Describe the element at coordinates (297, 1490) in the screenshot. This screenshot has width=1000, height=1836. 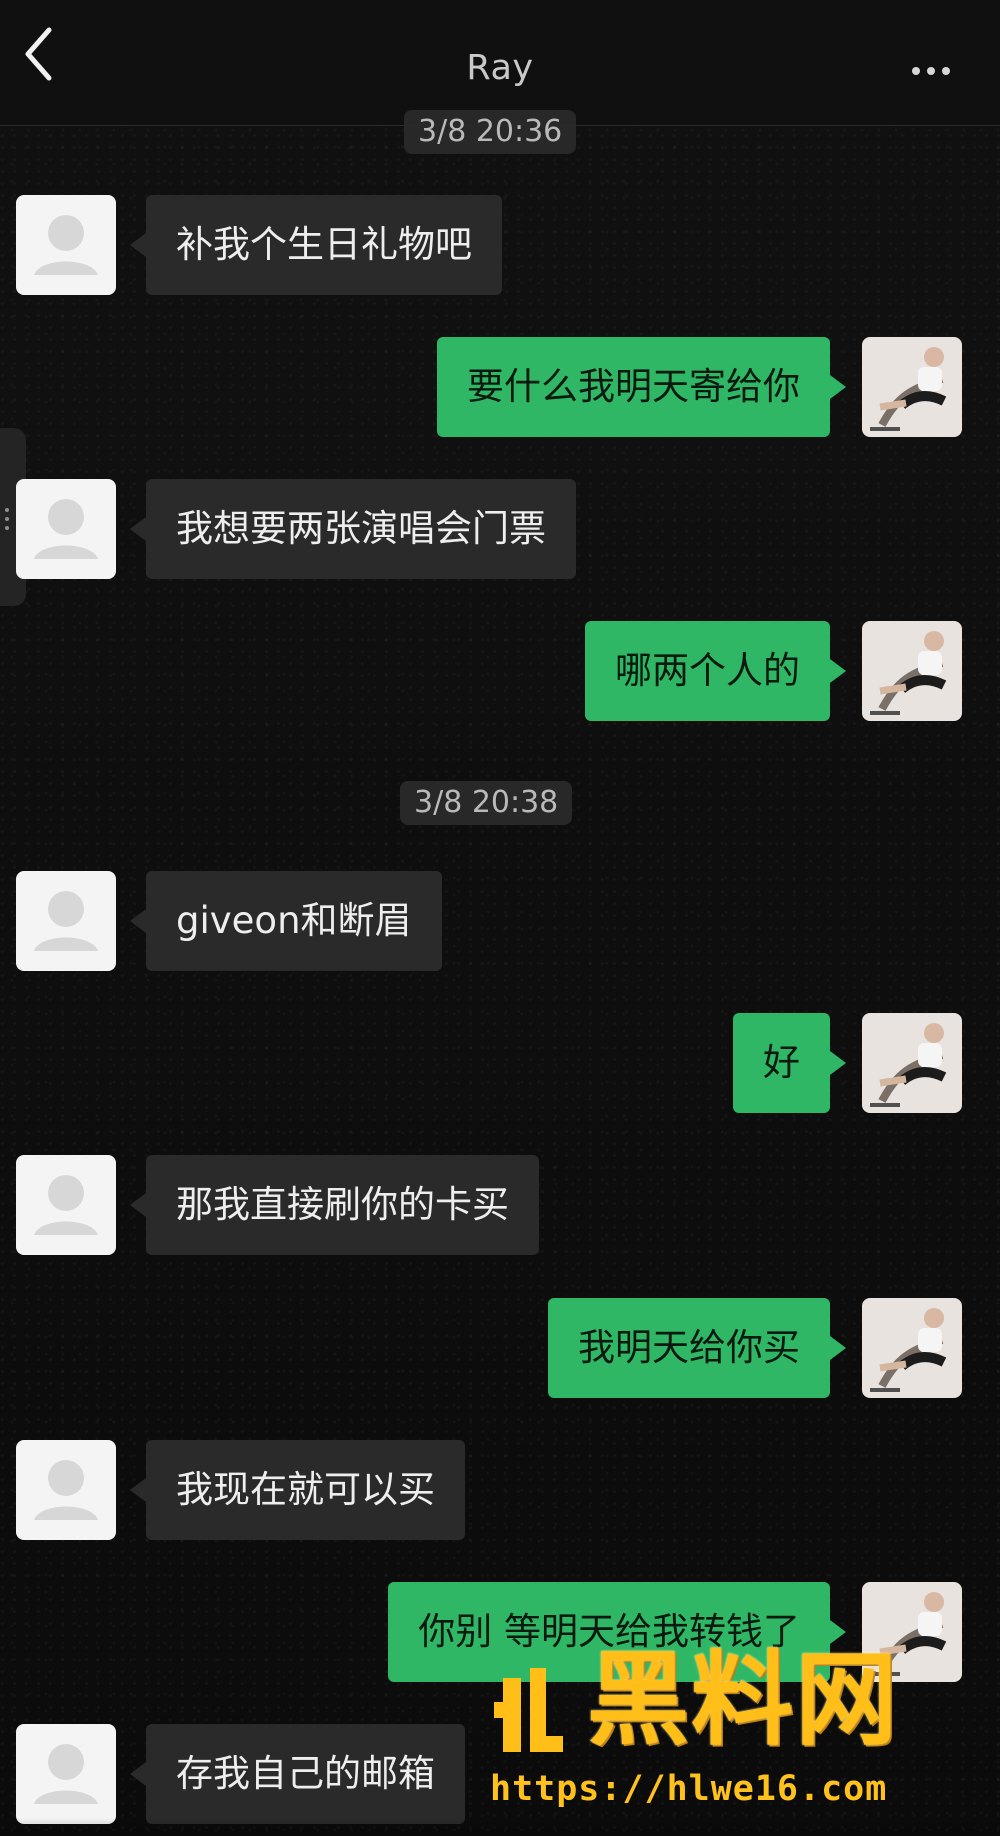
I see `message-bubble-left: 我现在就可以买` at that location.